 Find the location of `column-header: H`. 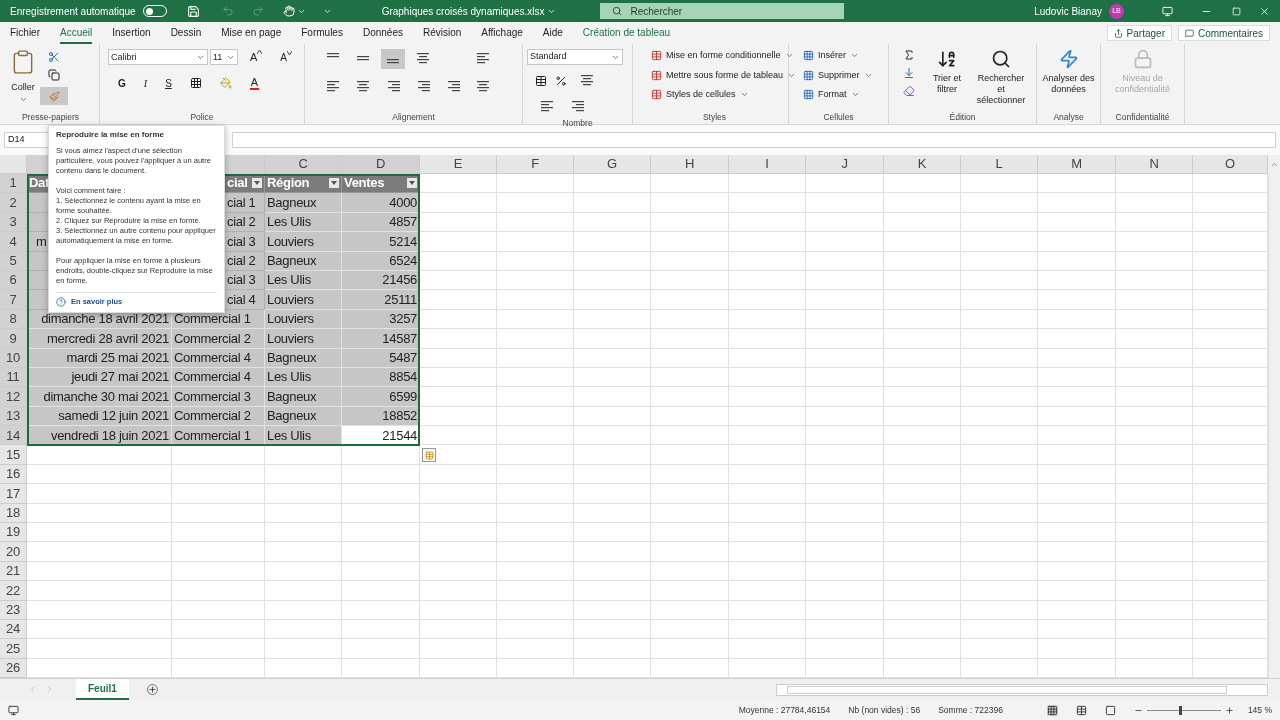

column-header: H is located at coordinates (690, 164).